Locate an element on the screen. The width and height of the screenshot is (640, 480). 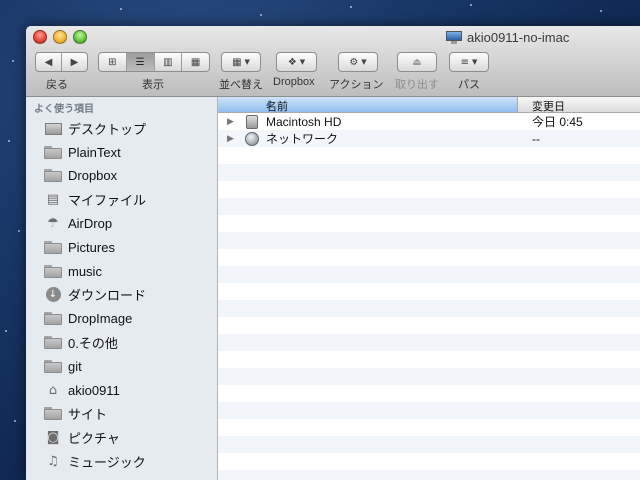
arrange-label: 並べ替え is located at coordinates (241, 85).